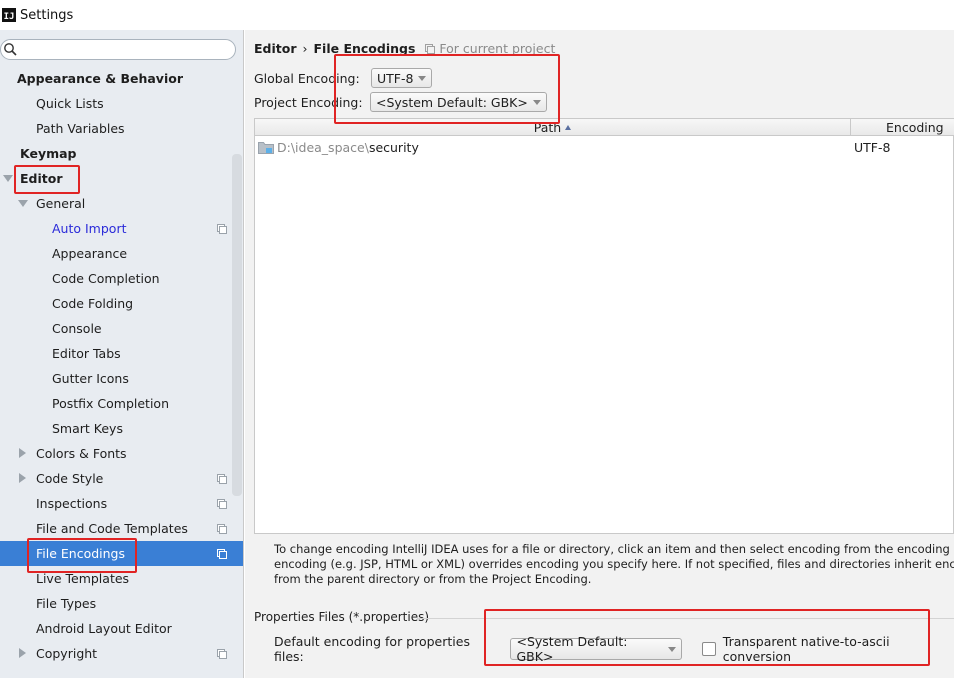  What do you see at coordinates (121, 503) in the screenshot?
I see `sidebar-item-inspections: Inspections` at bounding box center [121, 503].